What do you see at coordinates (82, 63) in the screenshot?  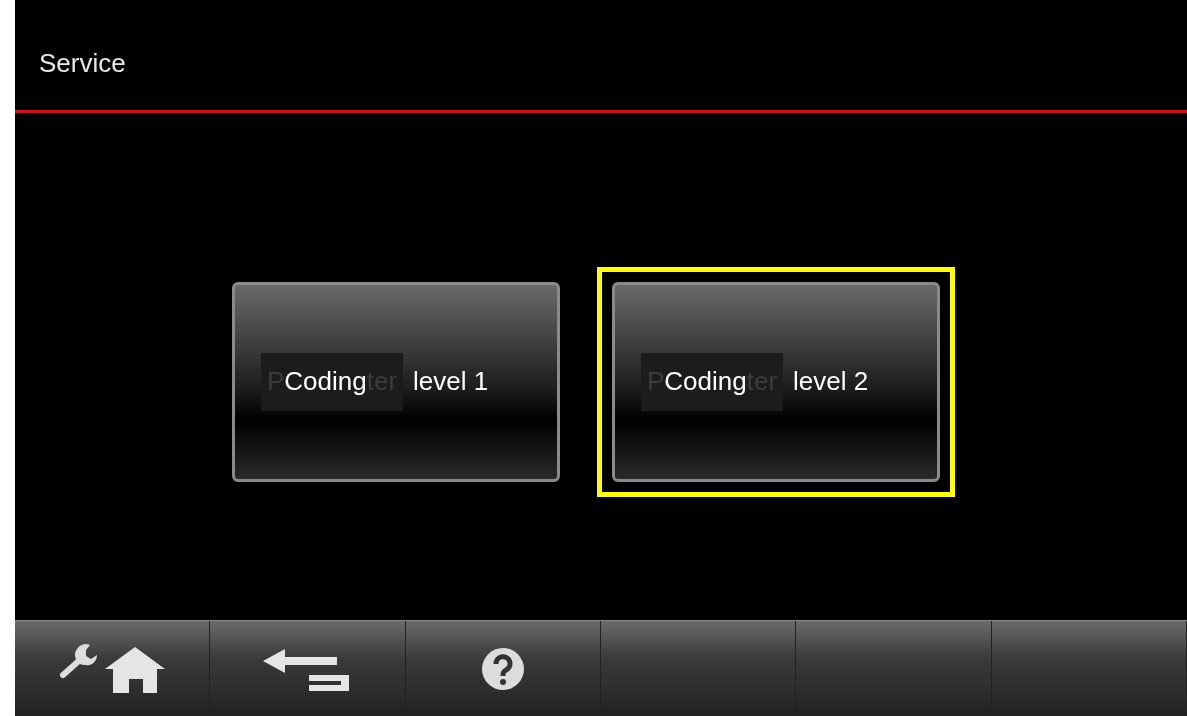 I see `screen-title: Service` at bounding box center [82, 63].